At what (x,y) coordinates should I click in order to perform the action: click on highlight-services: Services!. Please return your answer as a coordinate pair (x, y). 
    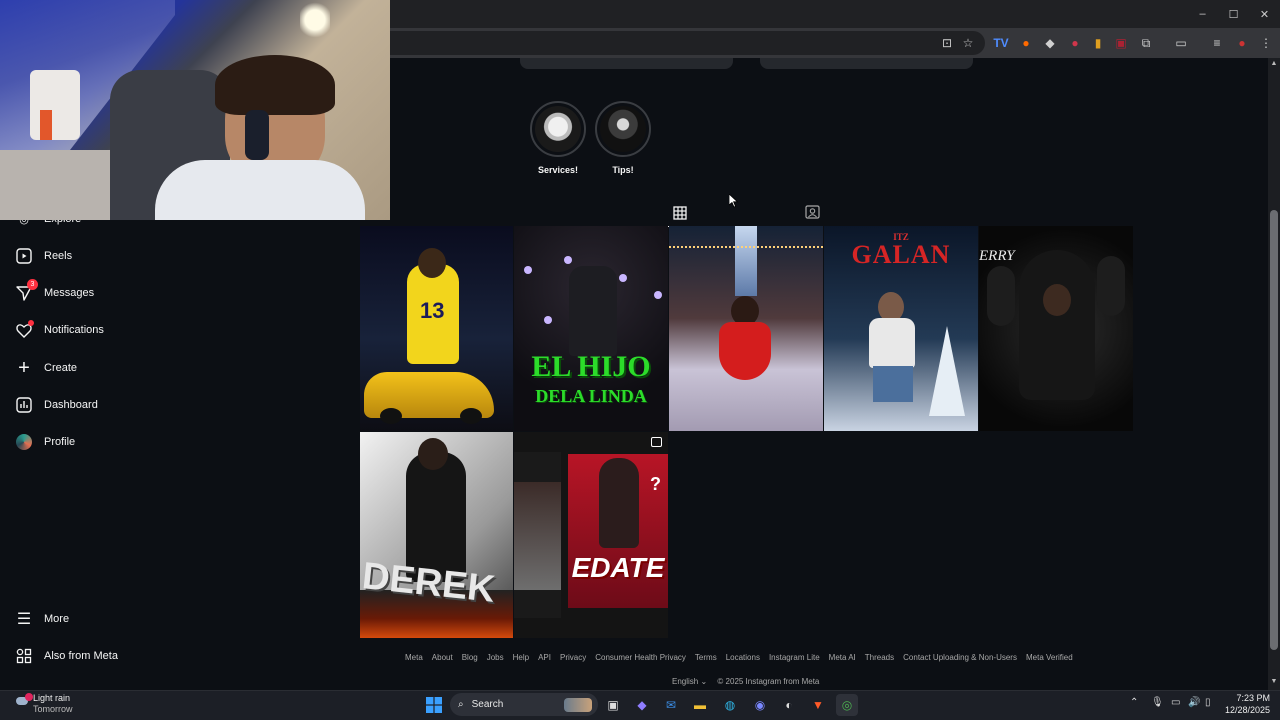
    Looking at the image, I should click on (558, 138).